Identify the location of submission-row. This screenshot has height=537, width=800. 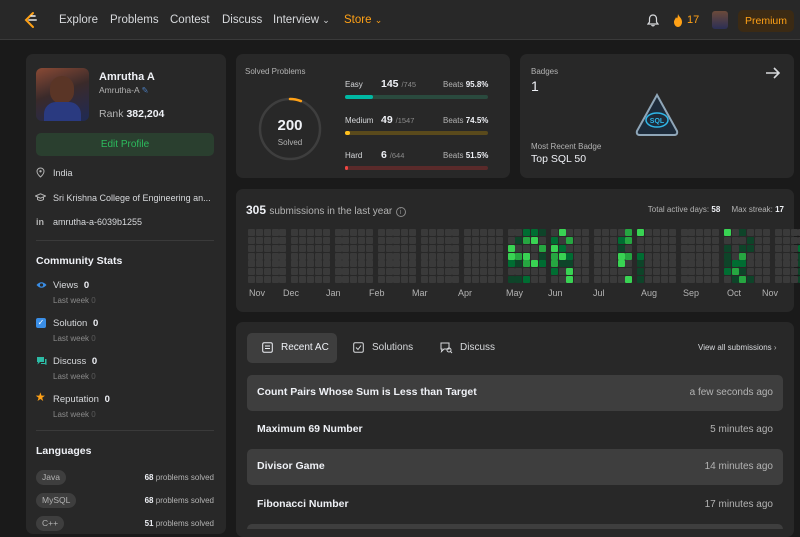
(515, 526).